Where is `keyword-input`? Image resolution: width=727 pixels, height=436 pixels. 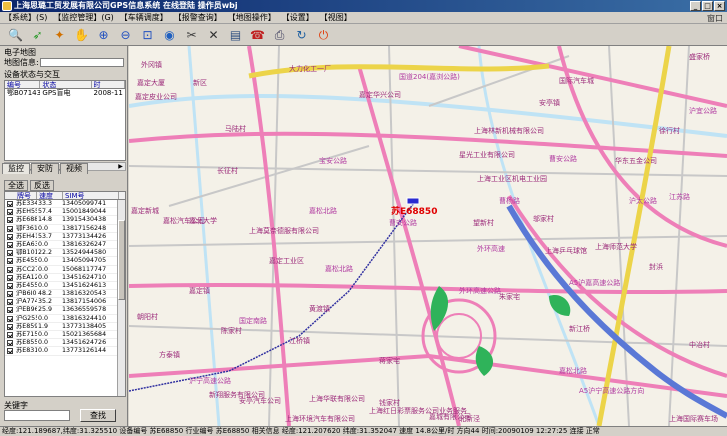
keyword-input is located at coordinates (37, 415).